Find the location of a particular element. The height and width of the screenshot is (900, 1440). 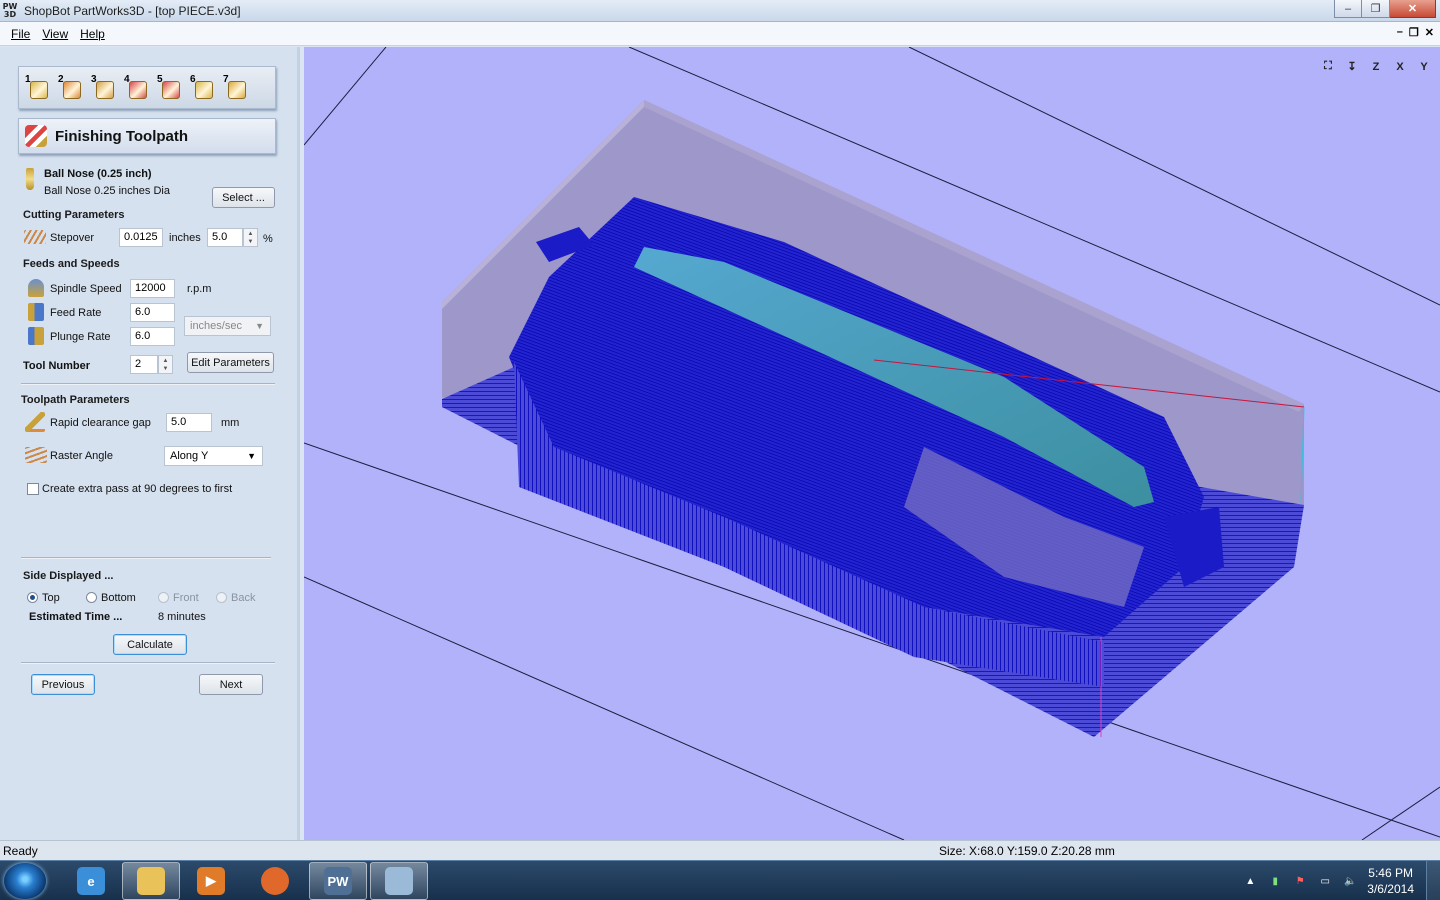

clock: 5:46 PM 3/6/2014 is located at coordinates (1390, 881).